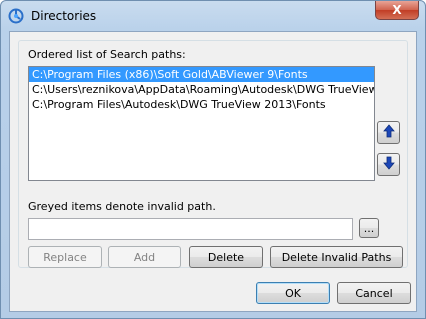 The image size is (426, 319). Describe the element at coordinates (293, 293) in the screenshot. I see `ok-button: OK` at that location.